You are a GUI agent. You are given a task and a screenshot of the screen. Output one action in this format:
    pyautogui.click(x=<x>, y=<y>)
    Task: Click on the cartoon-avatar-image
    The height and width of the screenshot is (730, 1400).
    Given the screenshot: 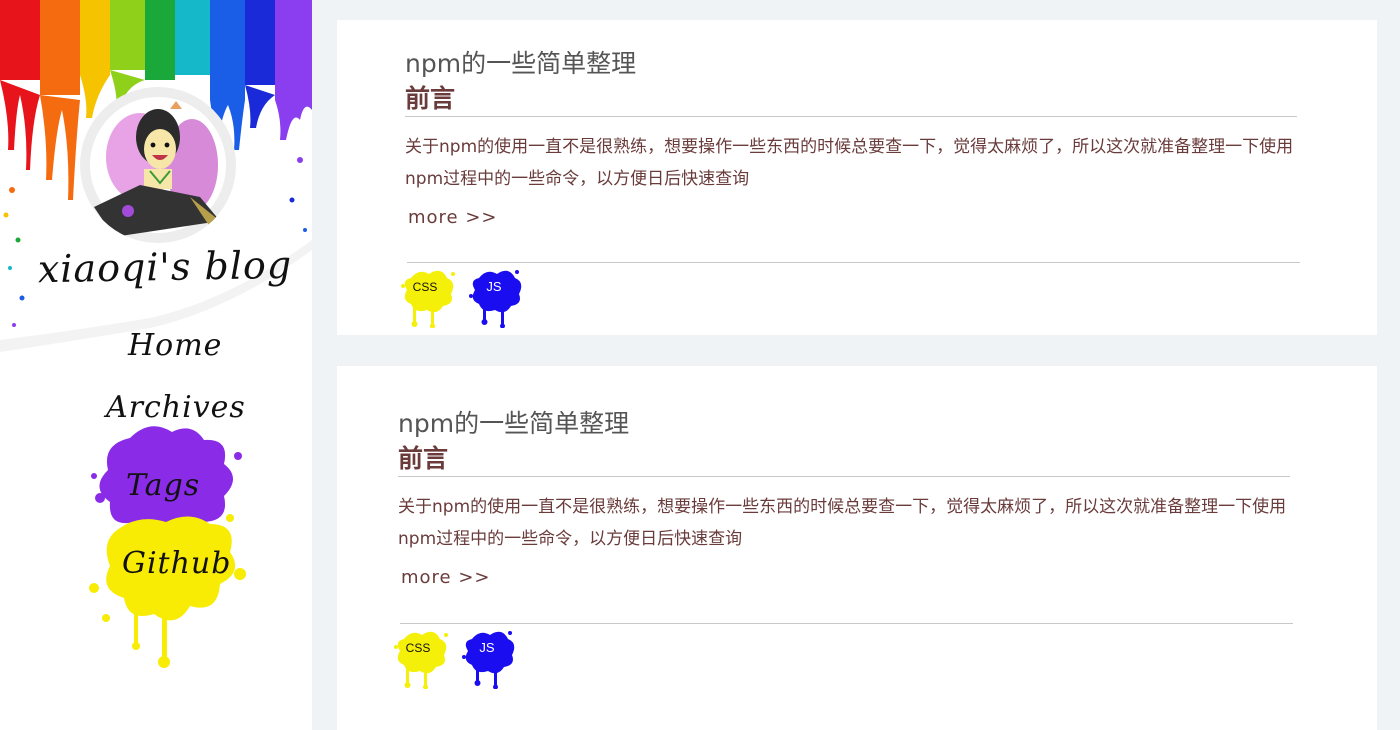 What is the action you would take?
    pyautogui.click(x=158, y=167)
    